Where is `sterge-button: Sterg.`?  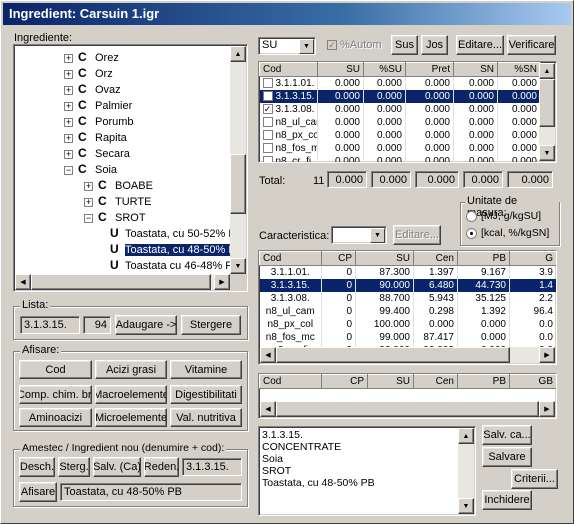 sterge-button: Sterg. is located at coordinates (74, 467).